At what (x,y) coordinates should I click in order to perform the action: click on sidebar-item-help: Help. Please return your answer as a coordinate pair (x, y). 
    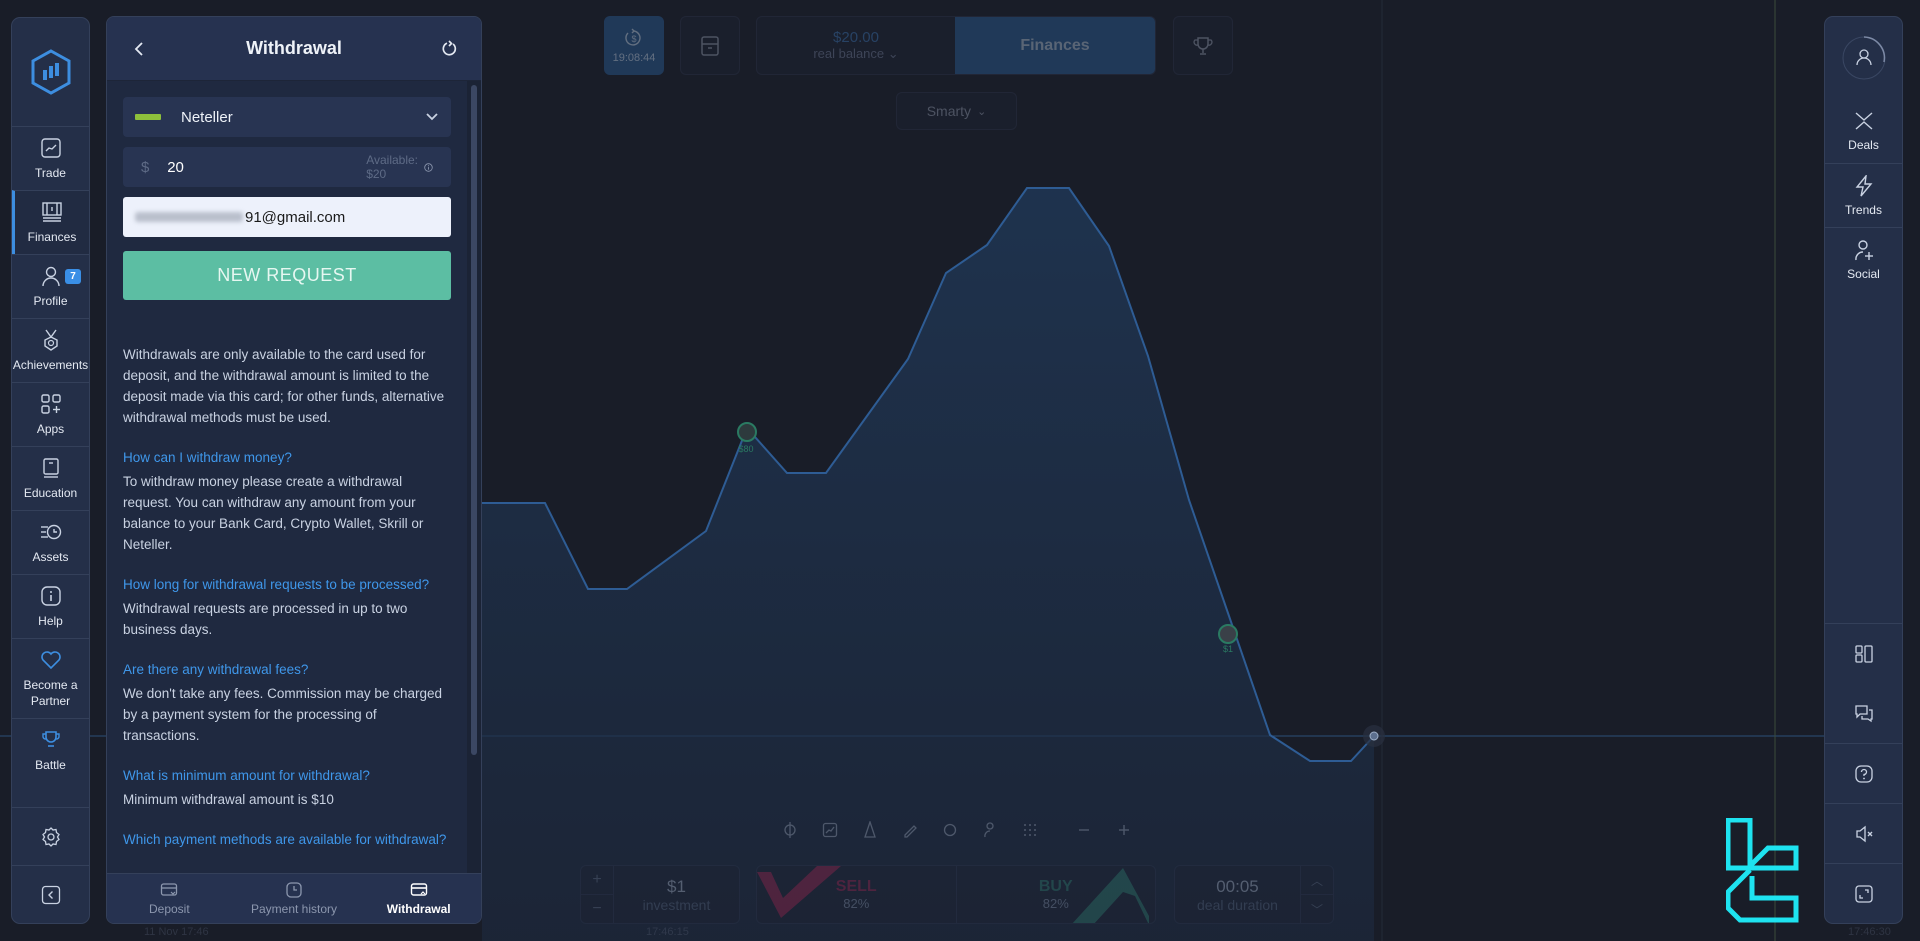
    Looking at the image, I should click on (50, 606).